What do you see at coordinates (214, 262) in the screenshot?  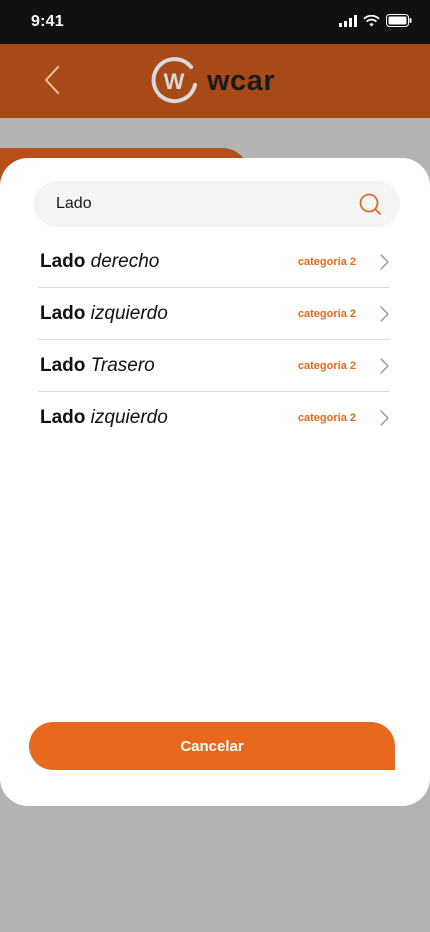 I see `list-item: Lado derecho categoria 2` at bounding box center [214, 262].